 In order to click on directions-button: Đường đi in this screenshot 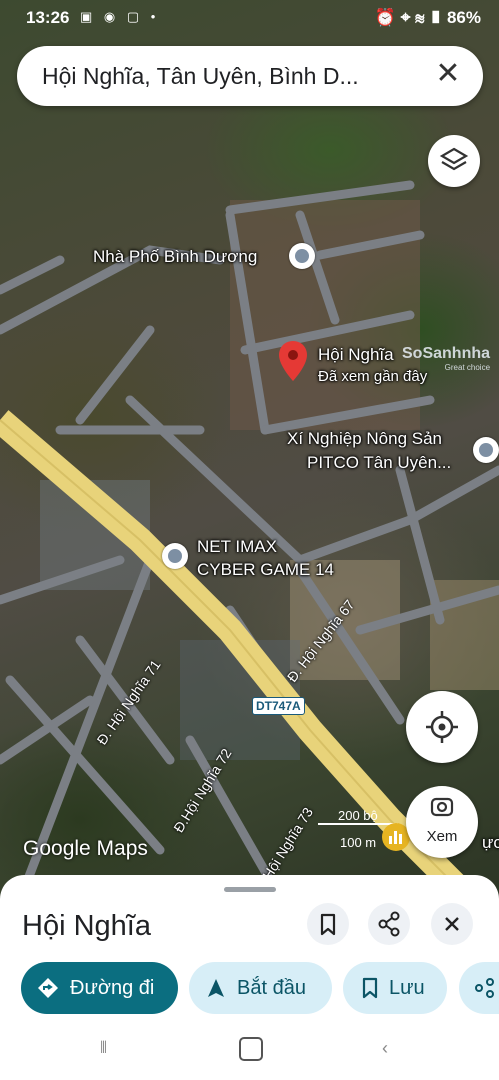, I will do `click(99, 988)`.